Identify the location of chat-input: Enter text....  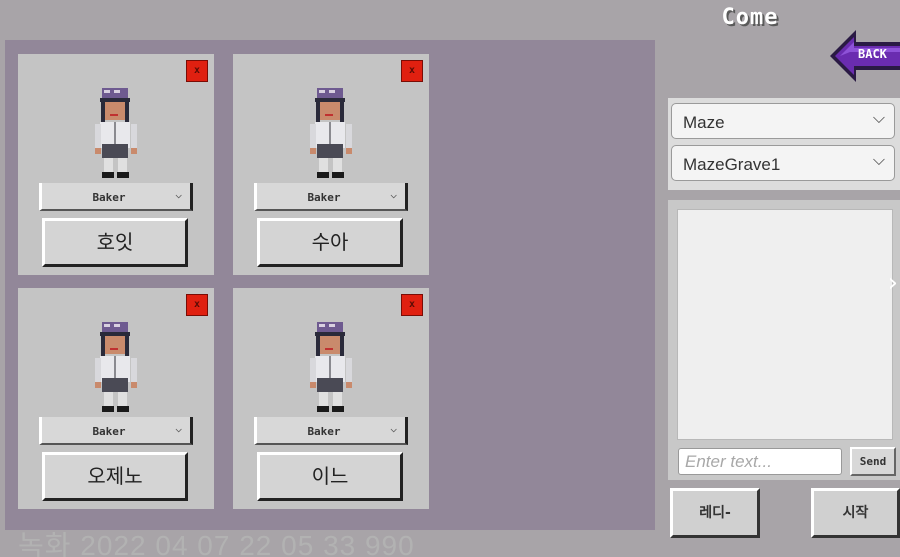
(760, 461).